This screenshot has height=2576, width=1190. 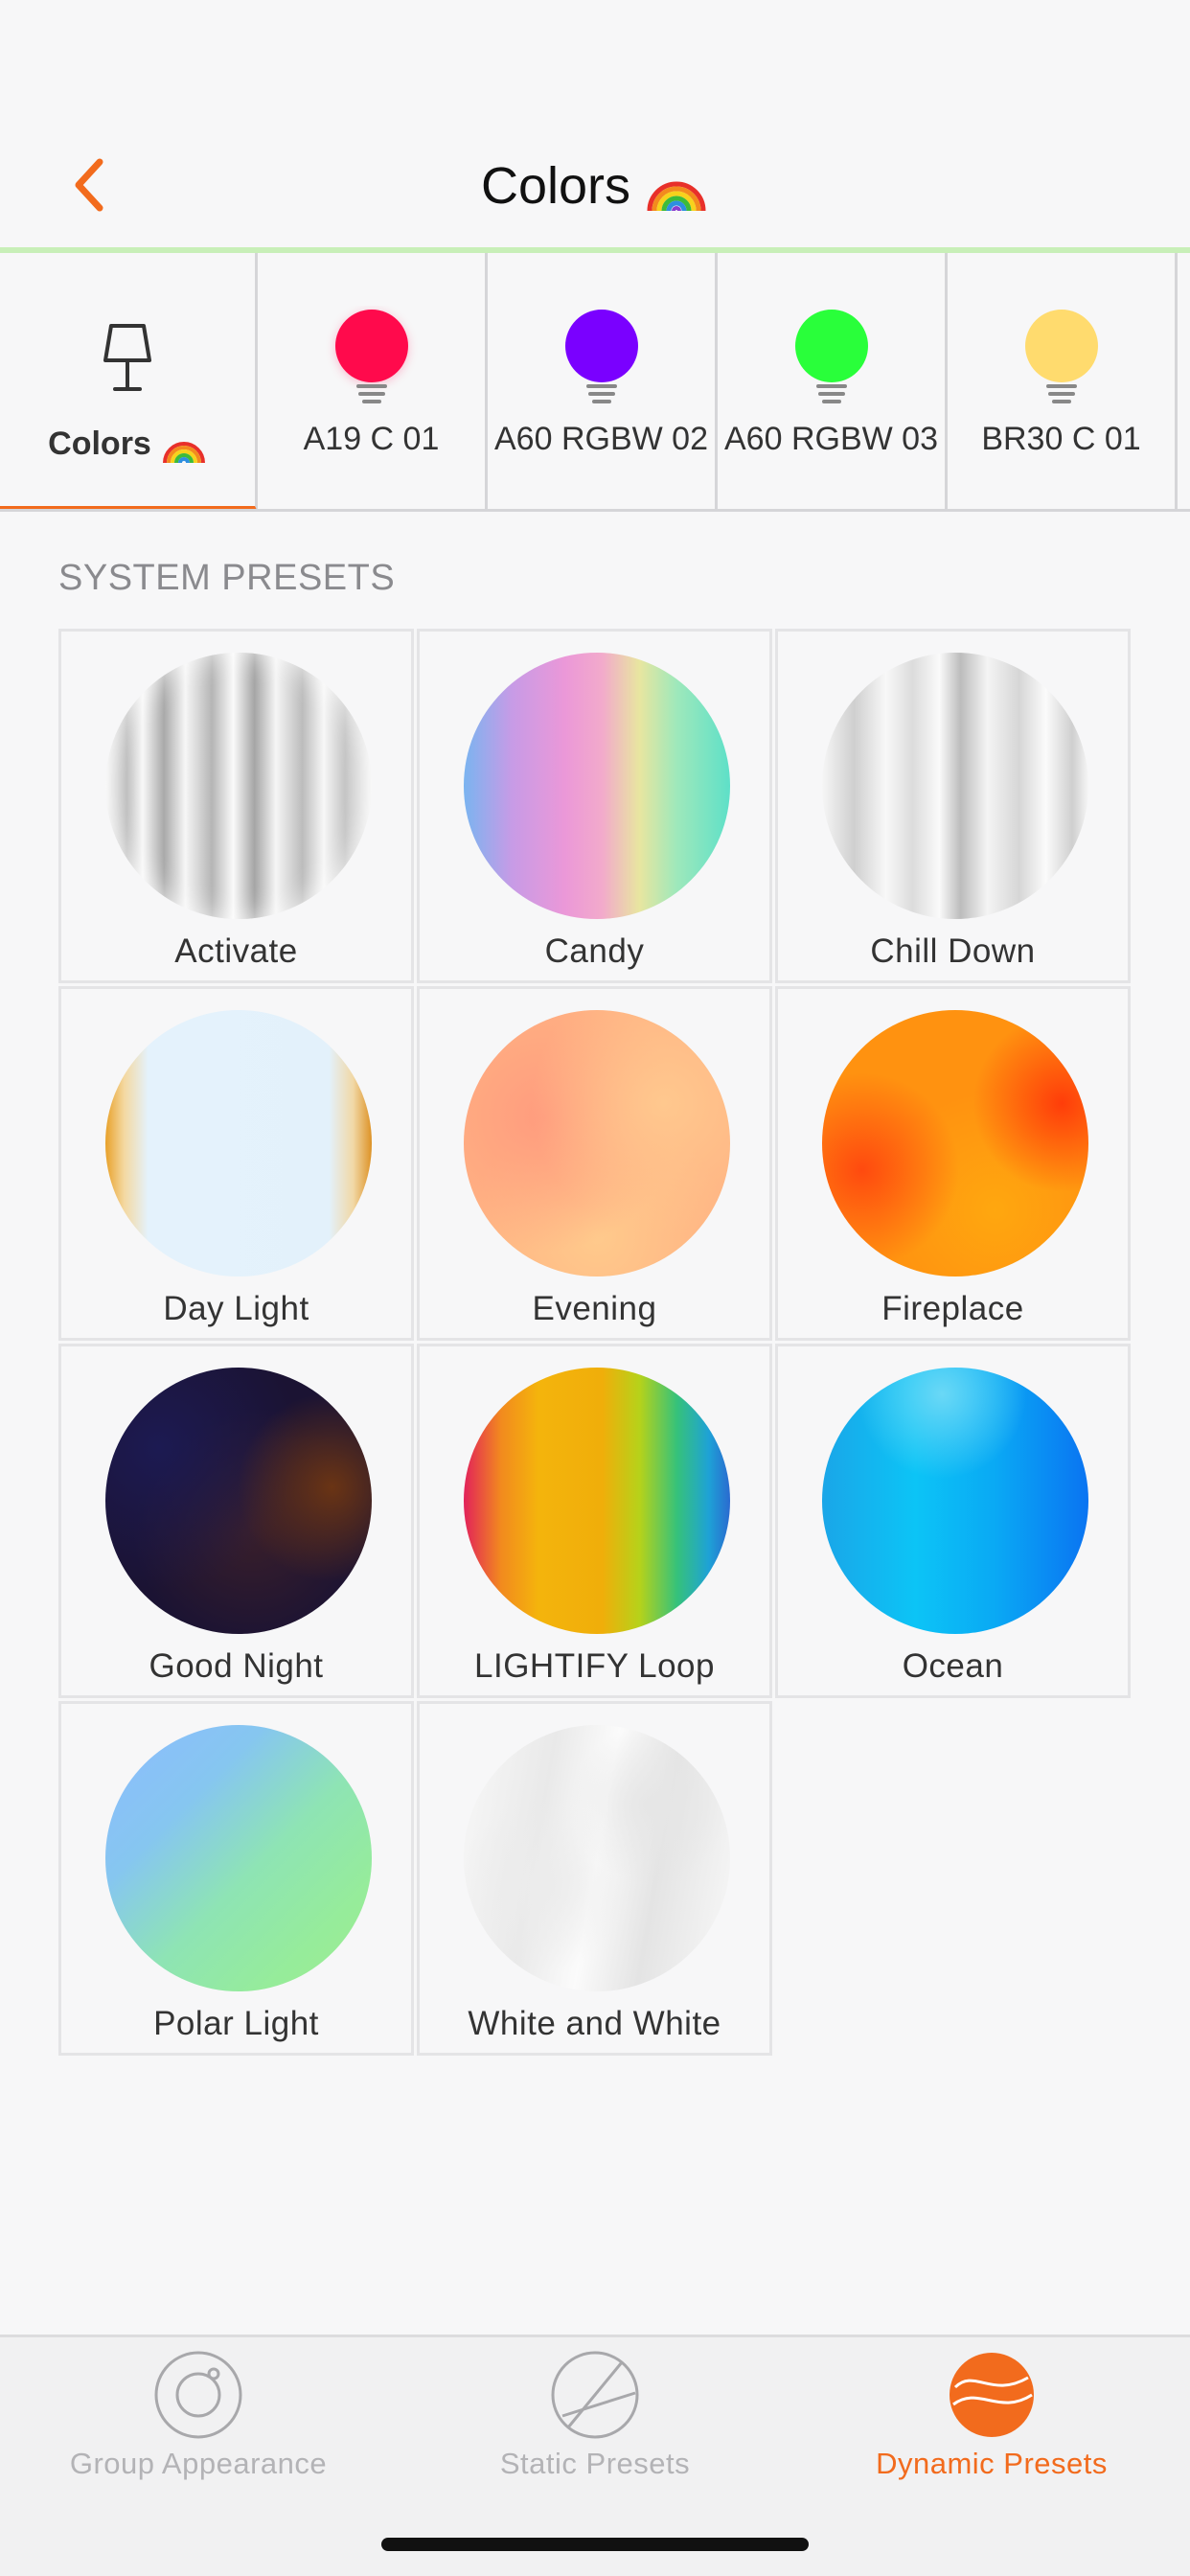 I want to click on static-presets-icon, so click(x=595, y=2395).